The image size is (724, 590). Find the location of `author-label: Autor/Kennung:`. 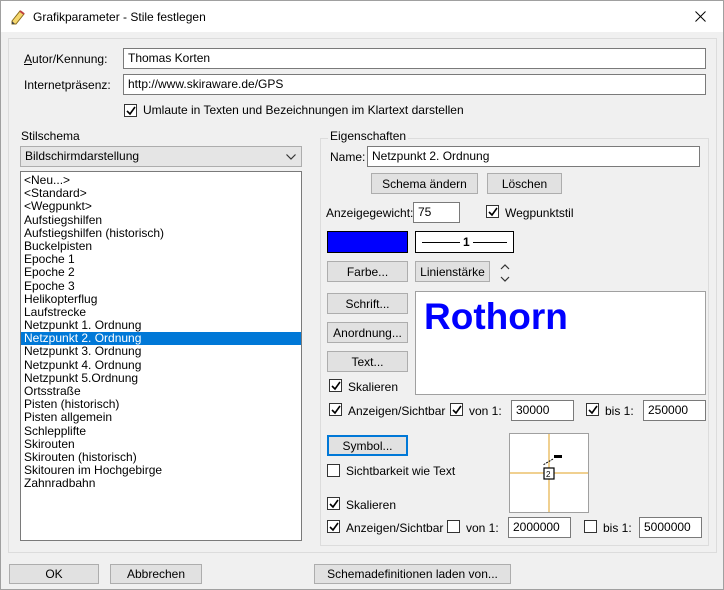

author-label: Autor/Kennung: is located at coordinates (66, 59).